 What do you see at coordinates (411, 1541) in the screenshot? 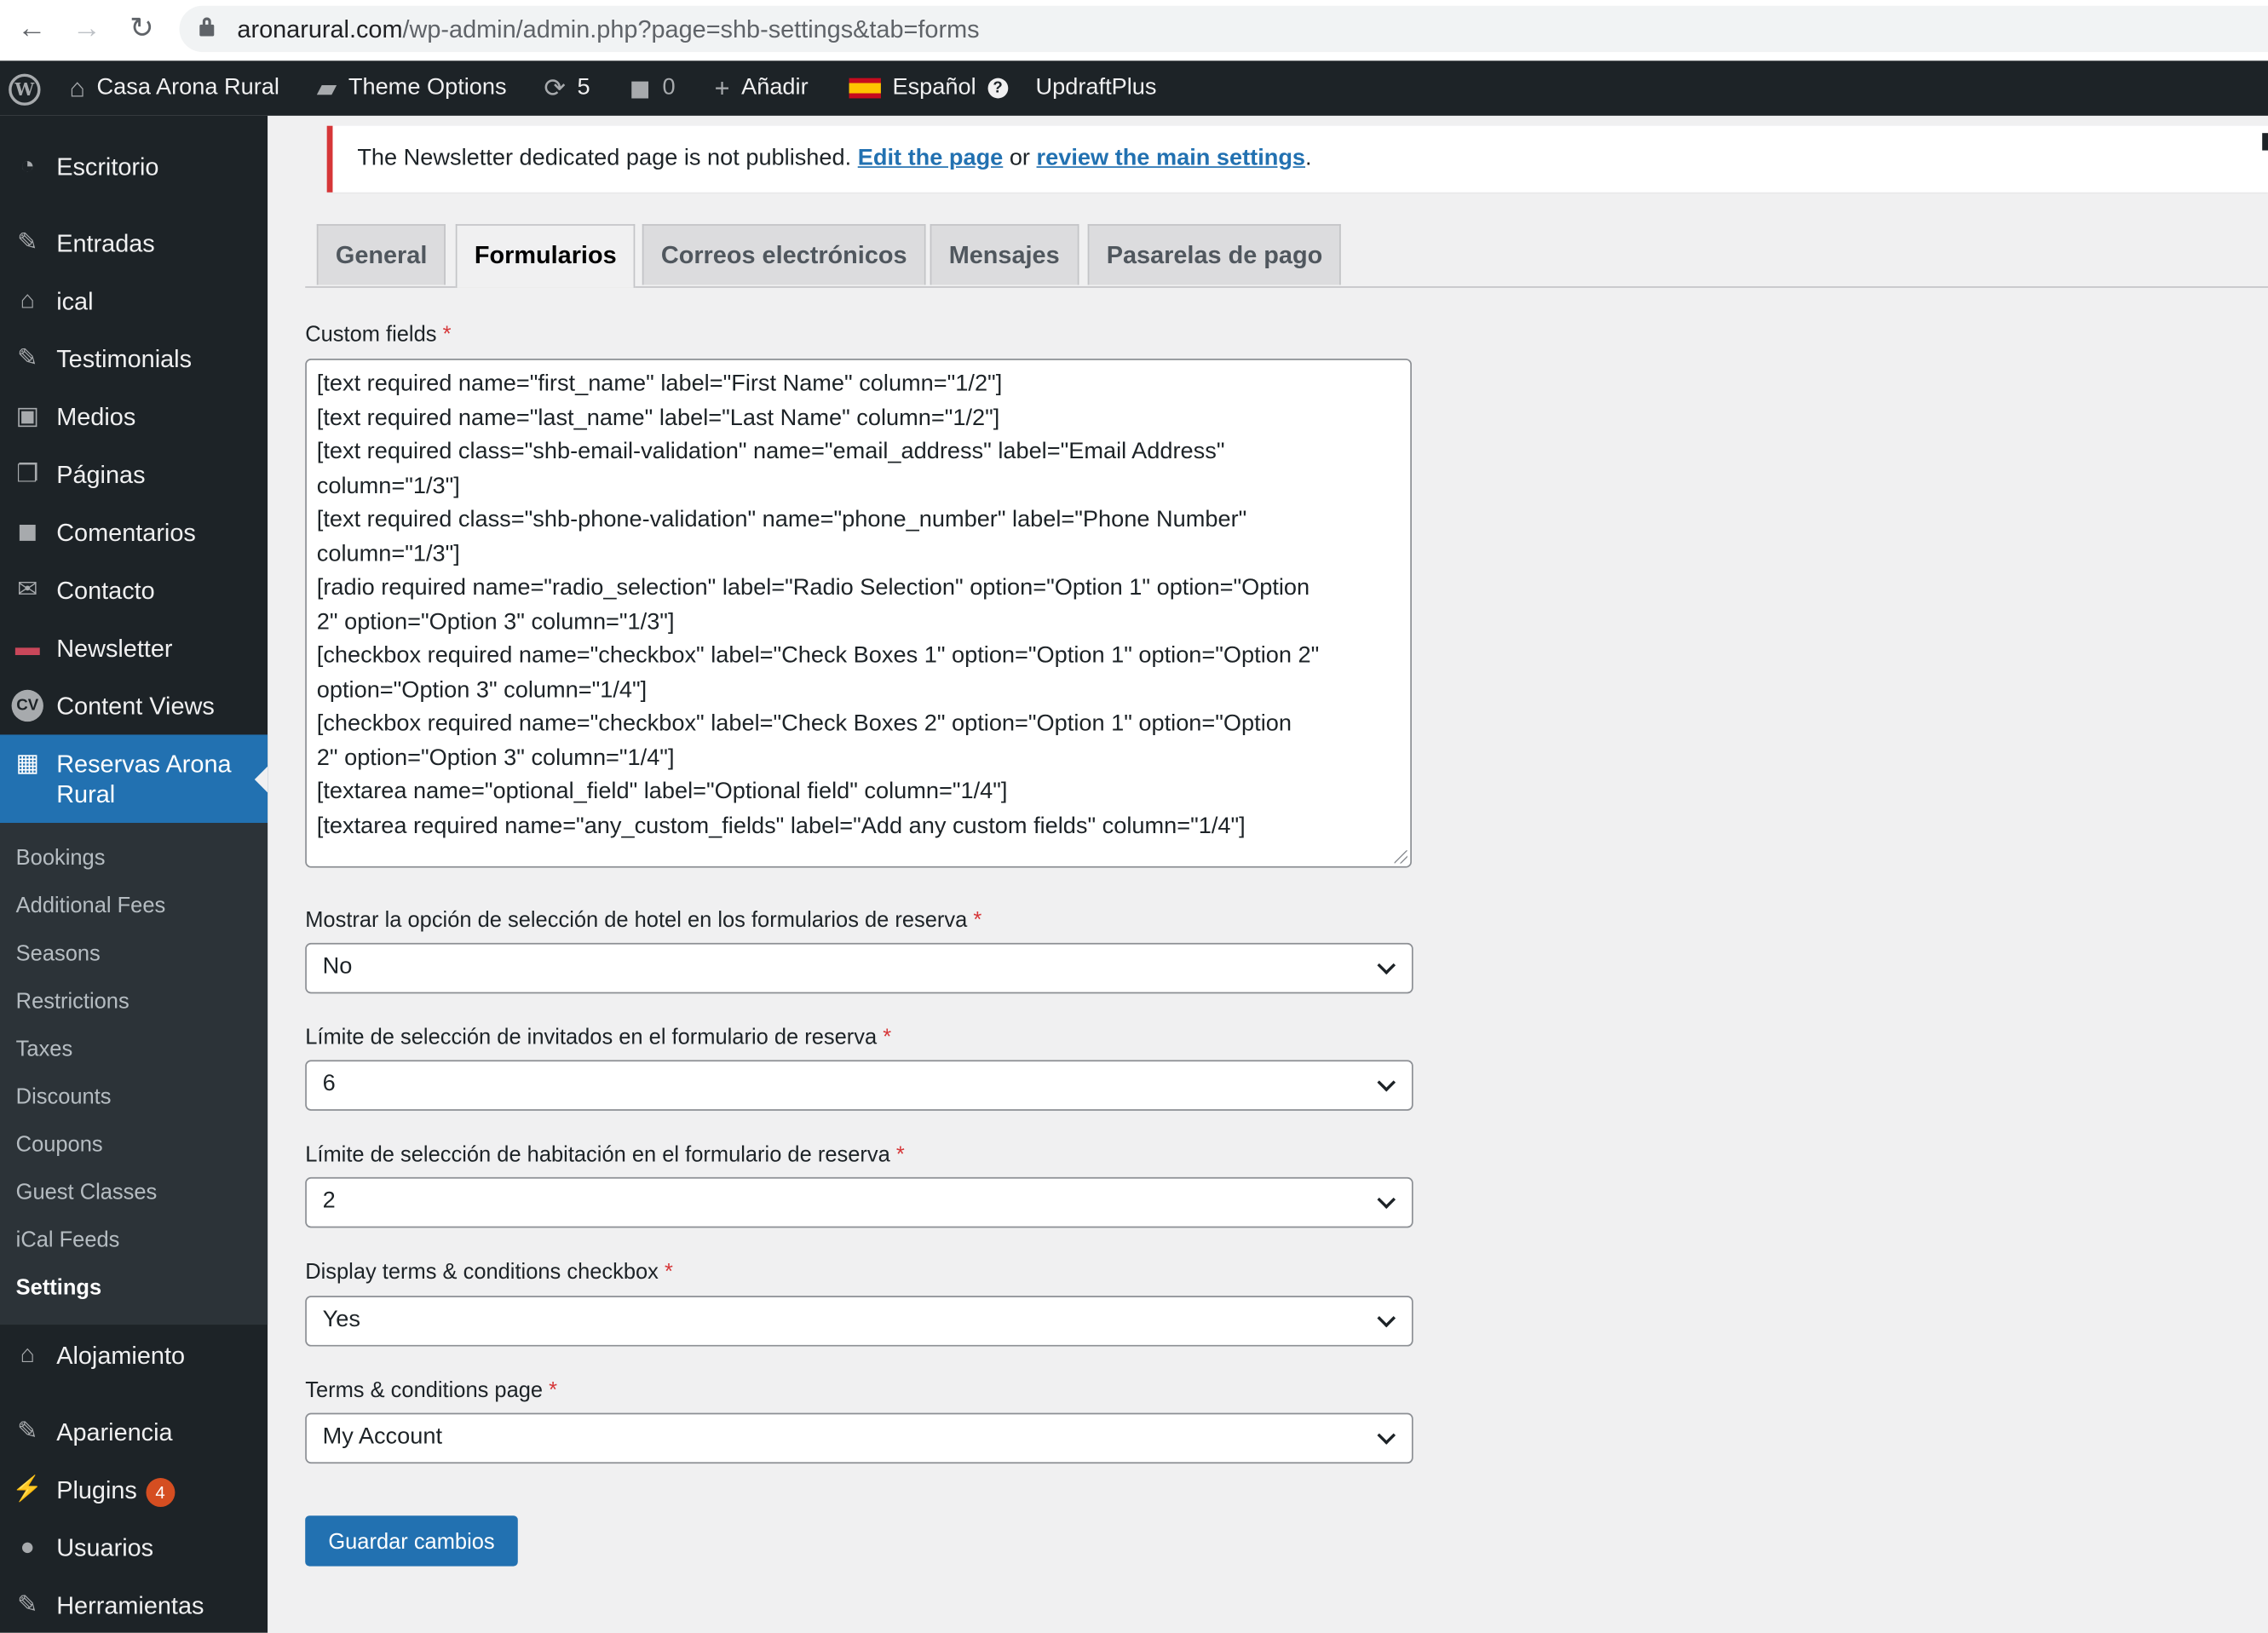
I see `save-changes-button: Guardar cambios` at bounding box center [411, 1541].